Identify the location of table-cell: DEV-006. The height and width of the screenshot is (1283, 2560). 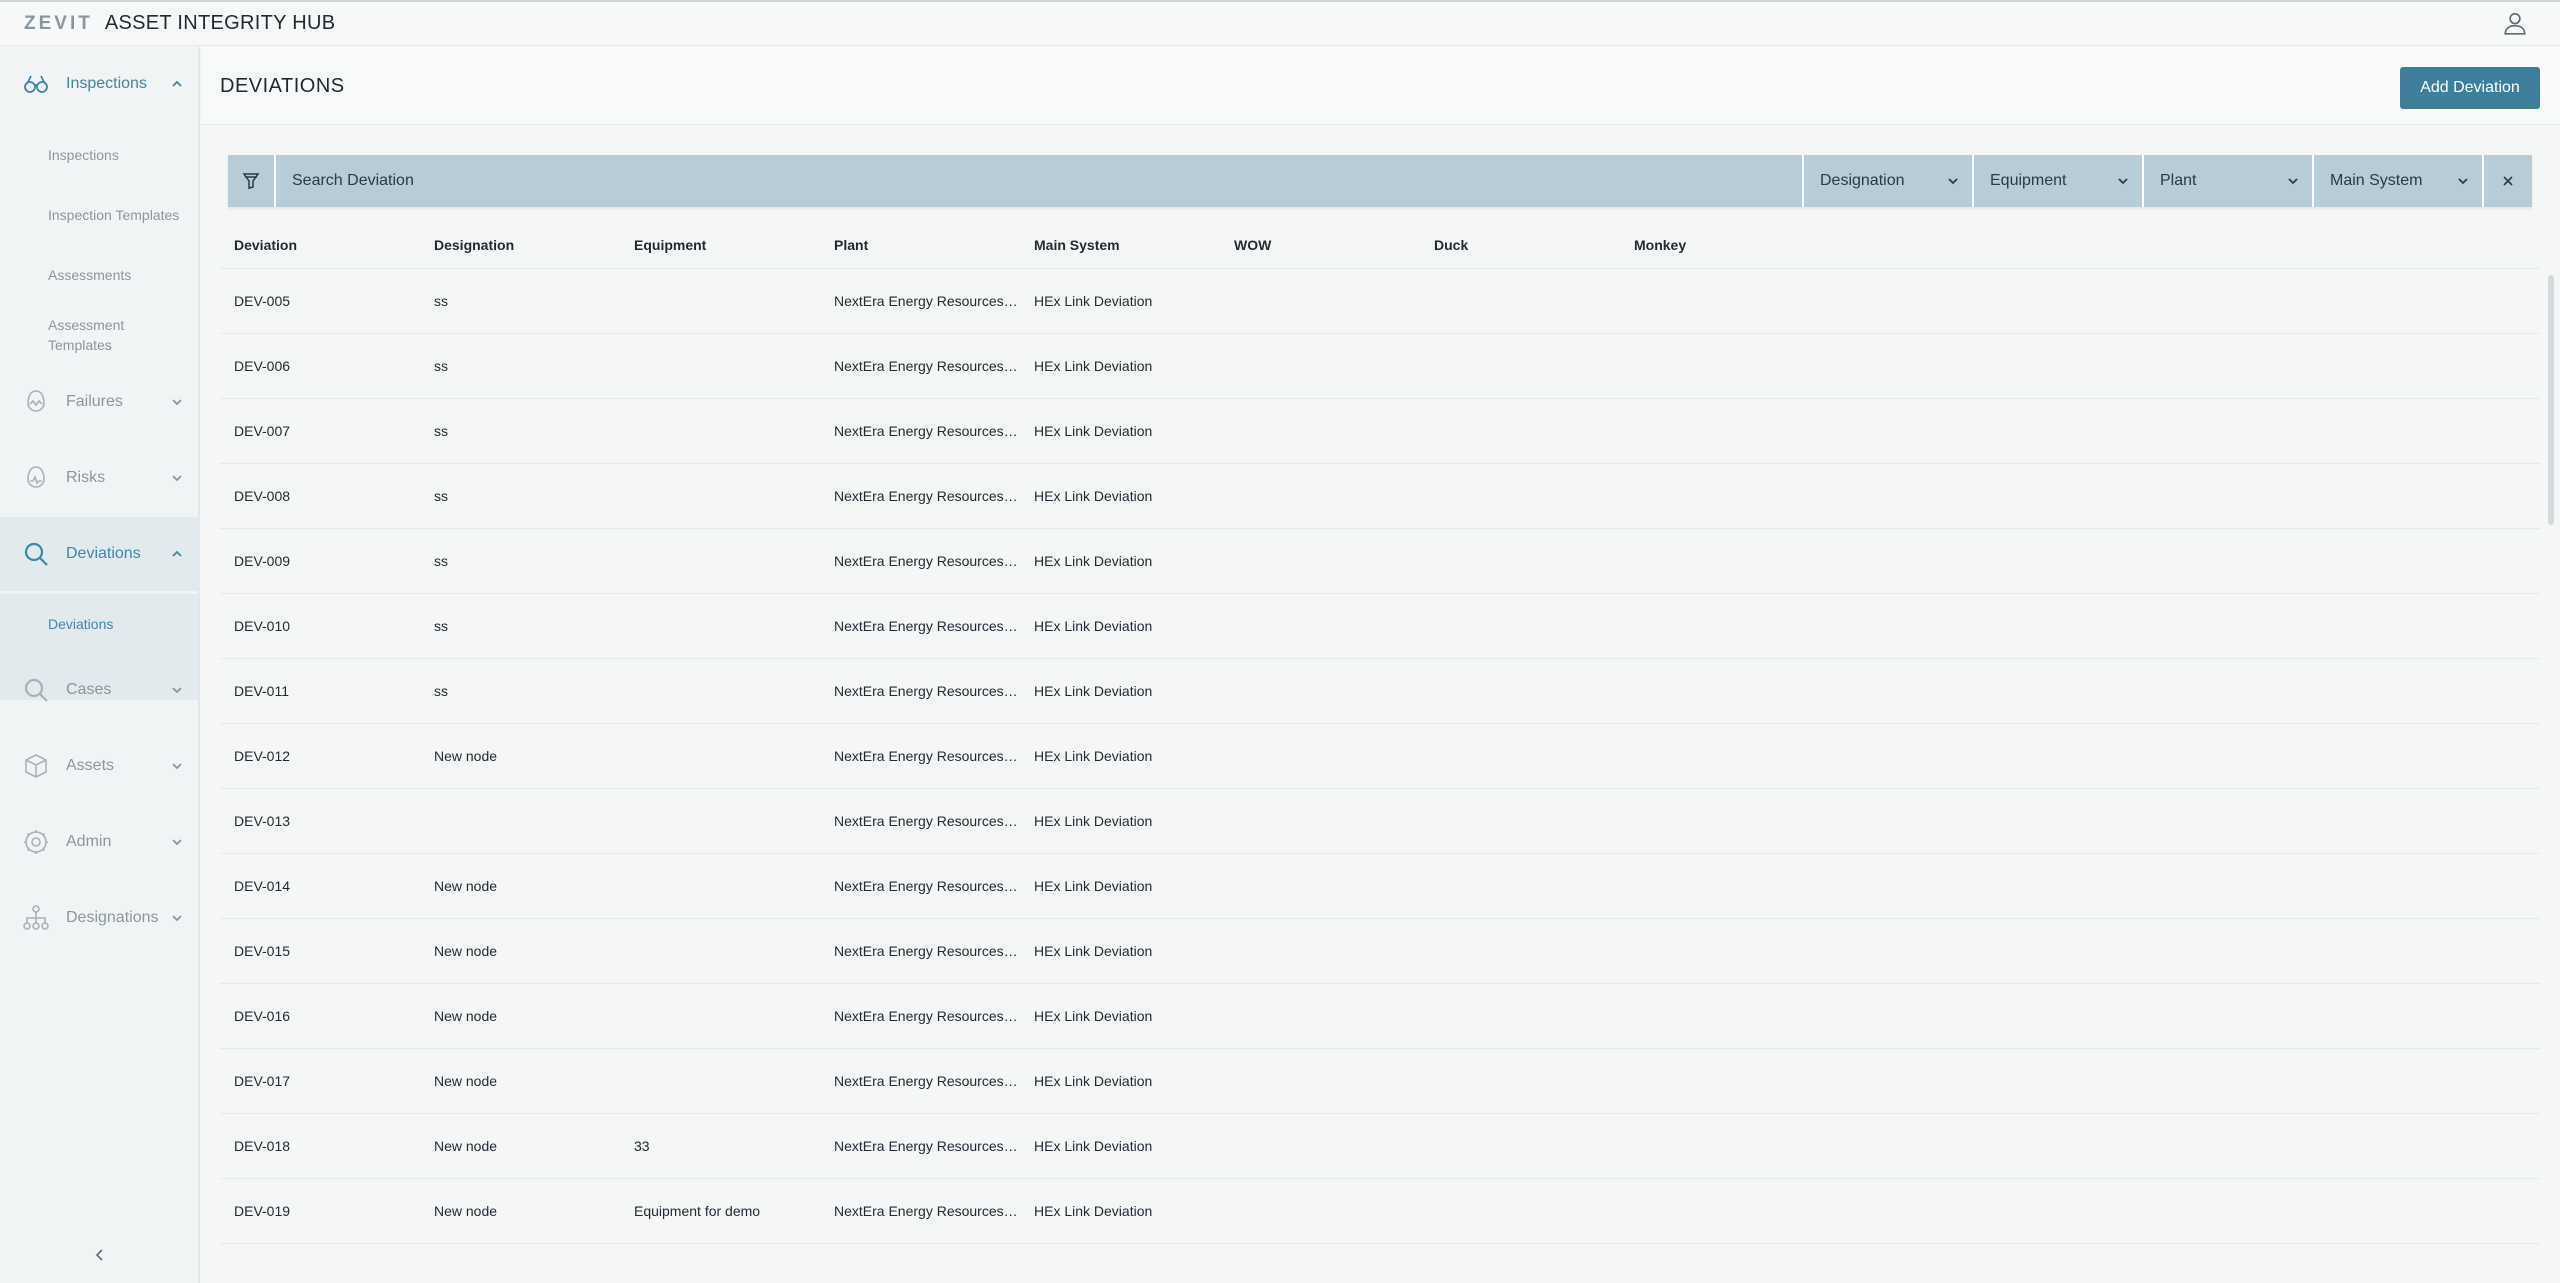
(262, 366).